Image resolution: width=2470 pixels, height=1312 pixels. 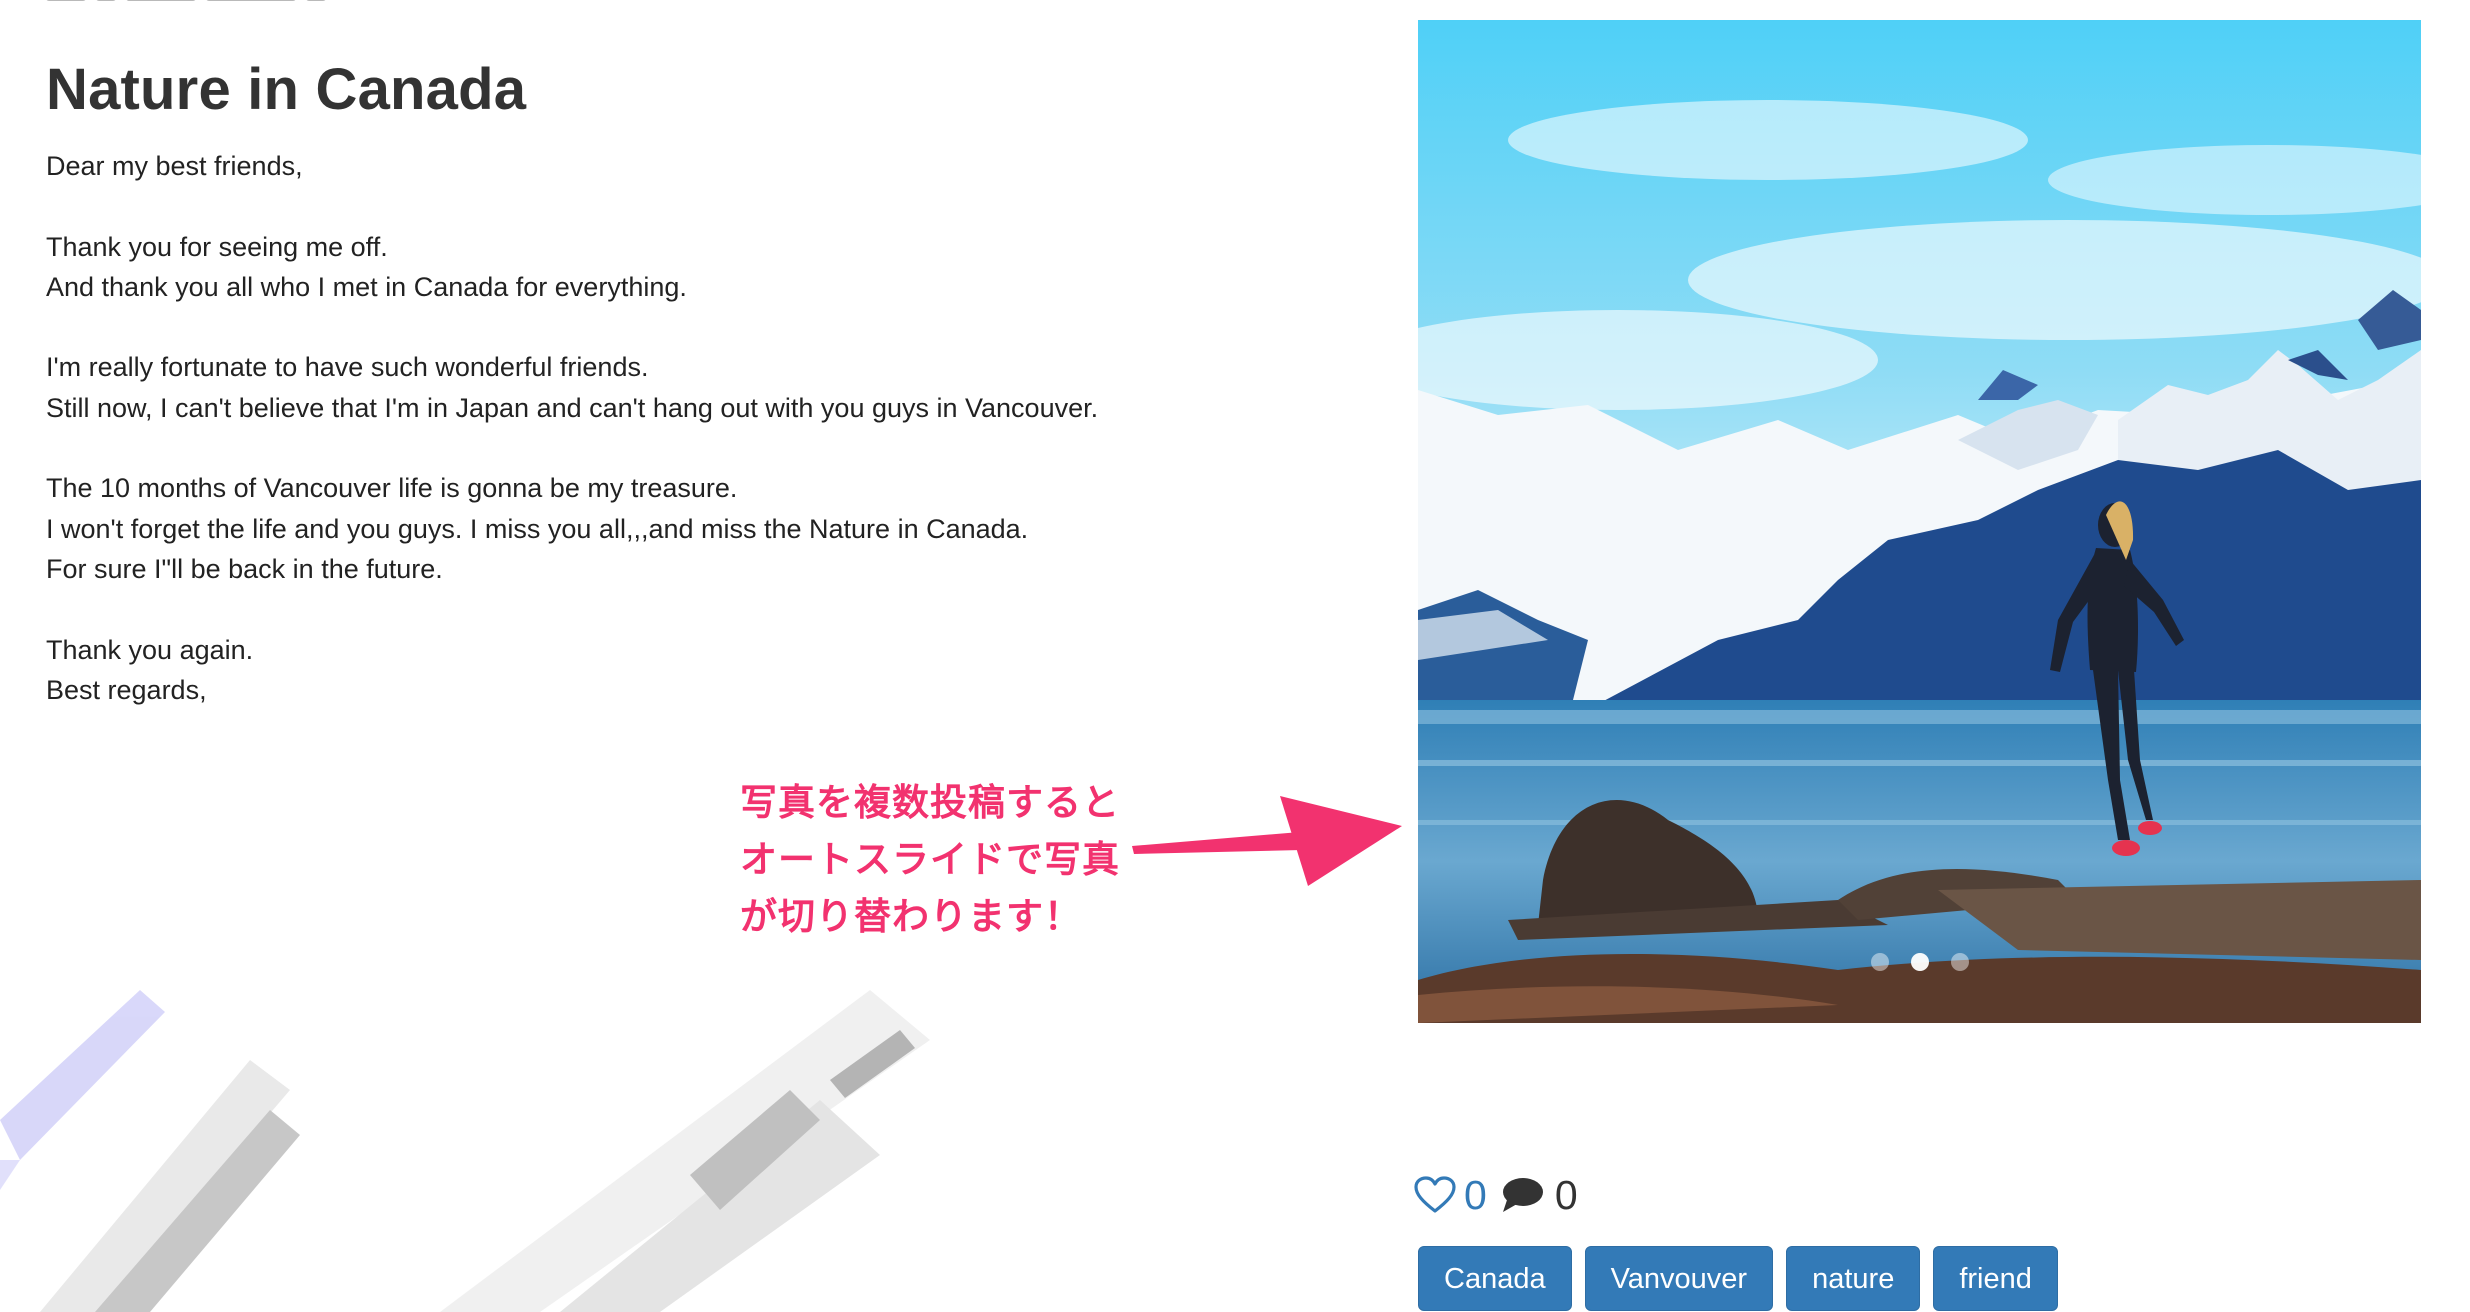 I want to click on carousel-indicators, so click(x=1919, y=962).